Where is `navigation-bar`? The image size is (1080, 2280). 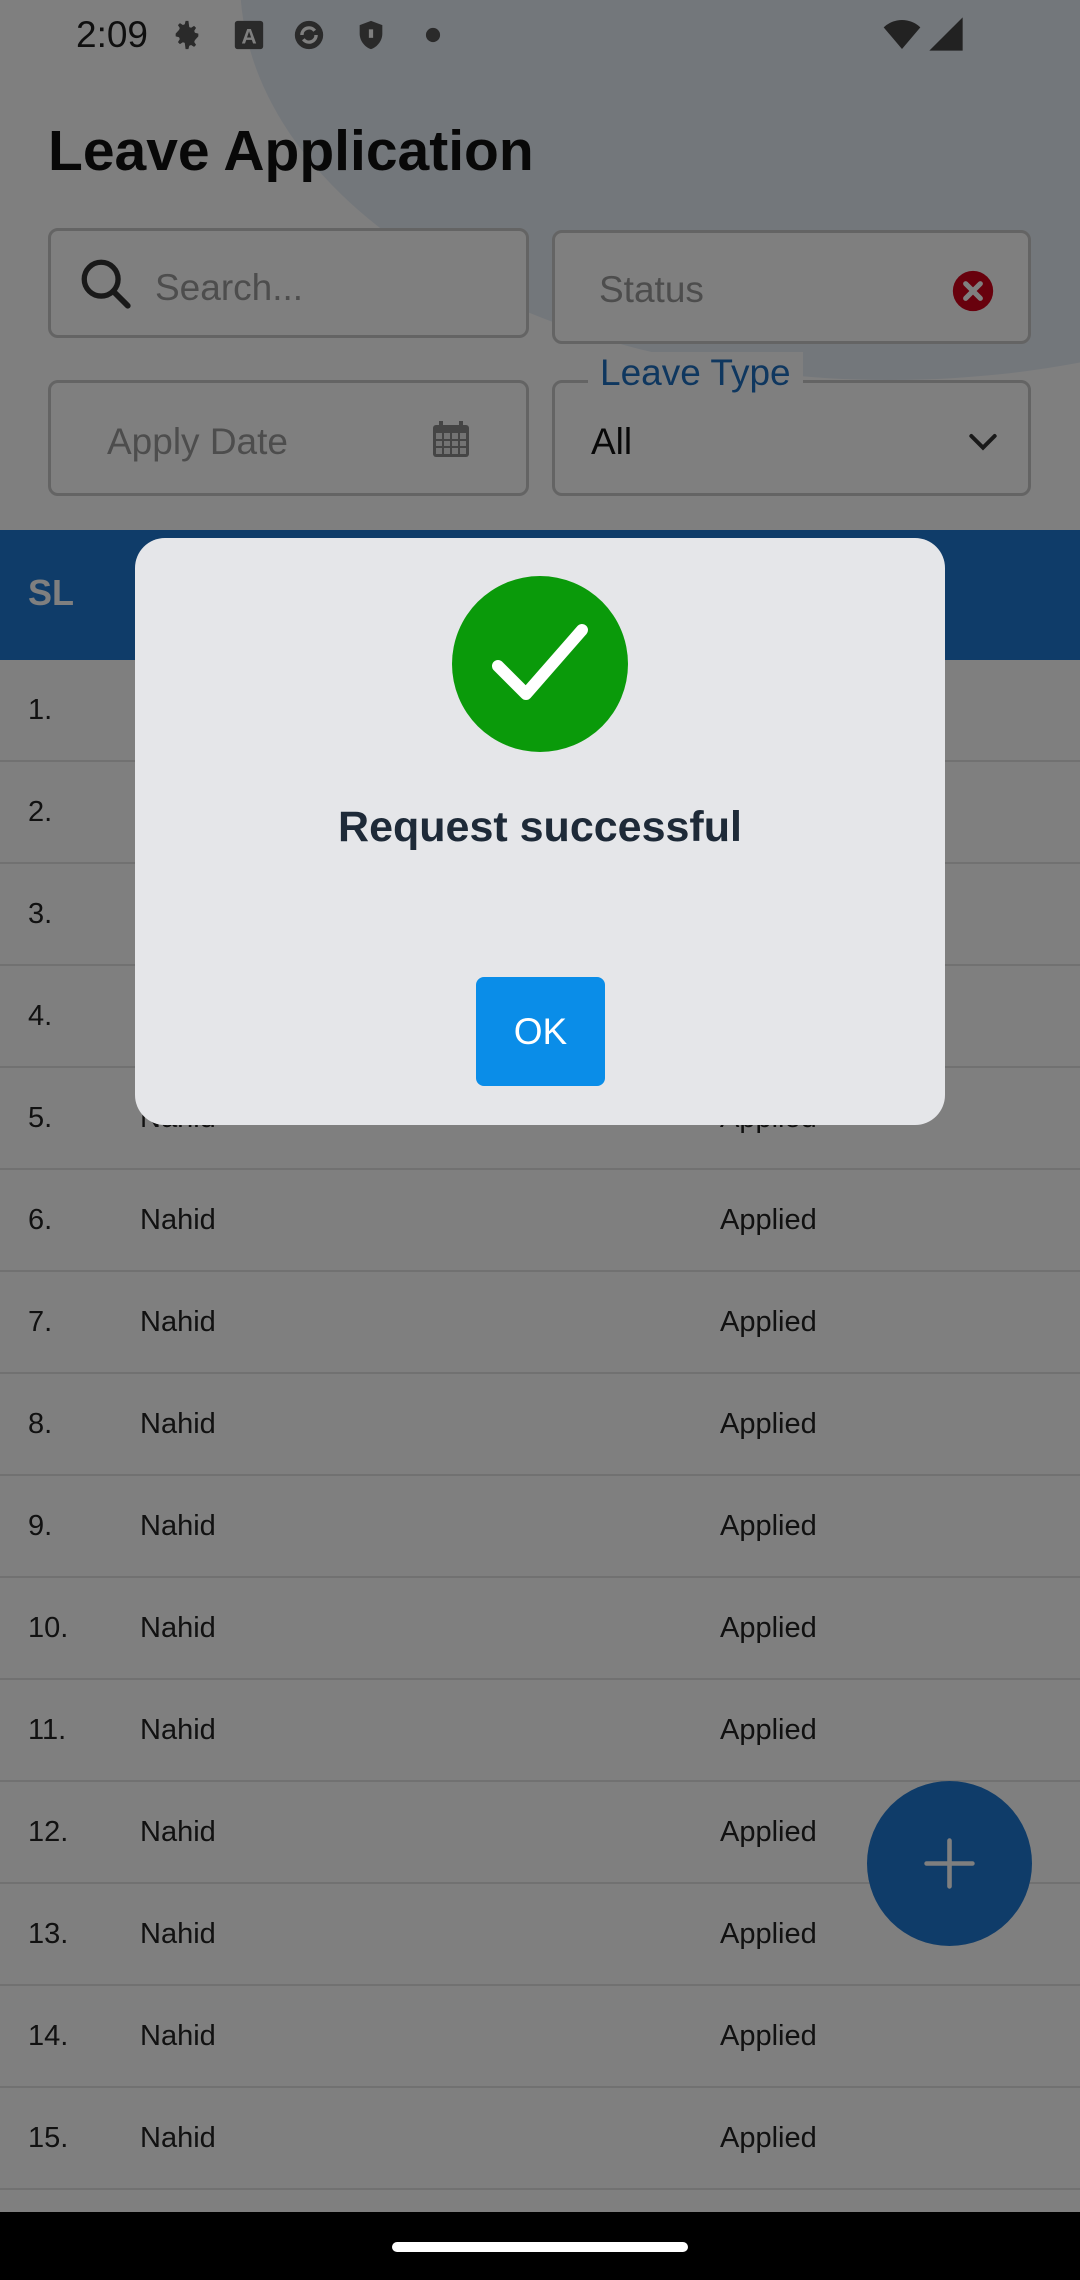
navigation-bar is located at coordinates (540, 2246).